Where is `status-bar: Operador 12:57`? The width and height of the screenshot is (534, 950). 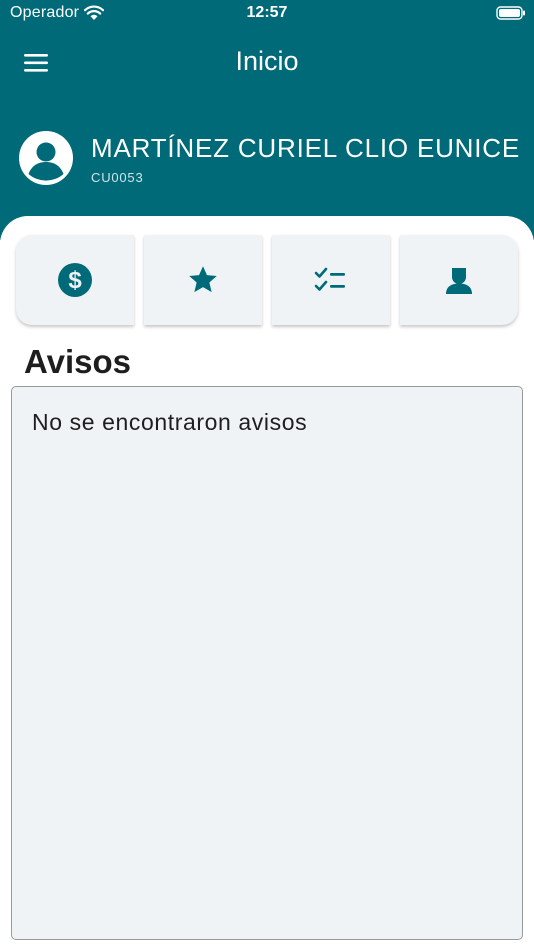 status-bar: Operador 12:57 is located at coordinates (267, 14).